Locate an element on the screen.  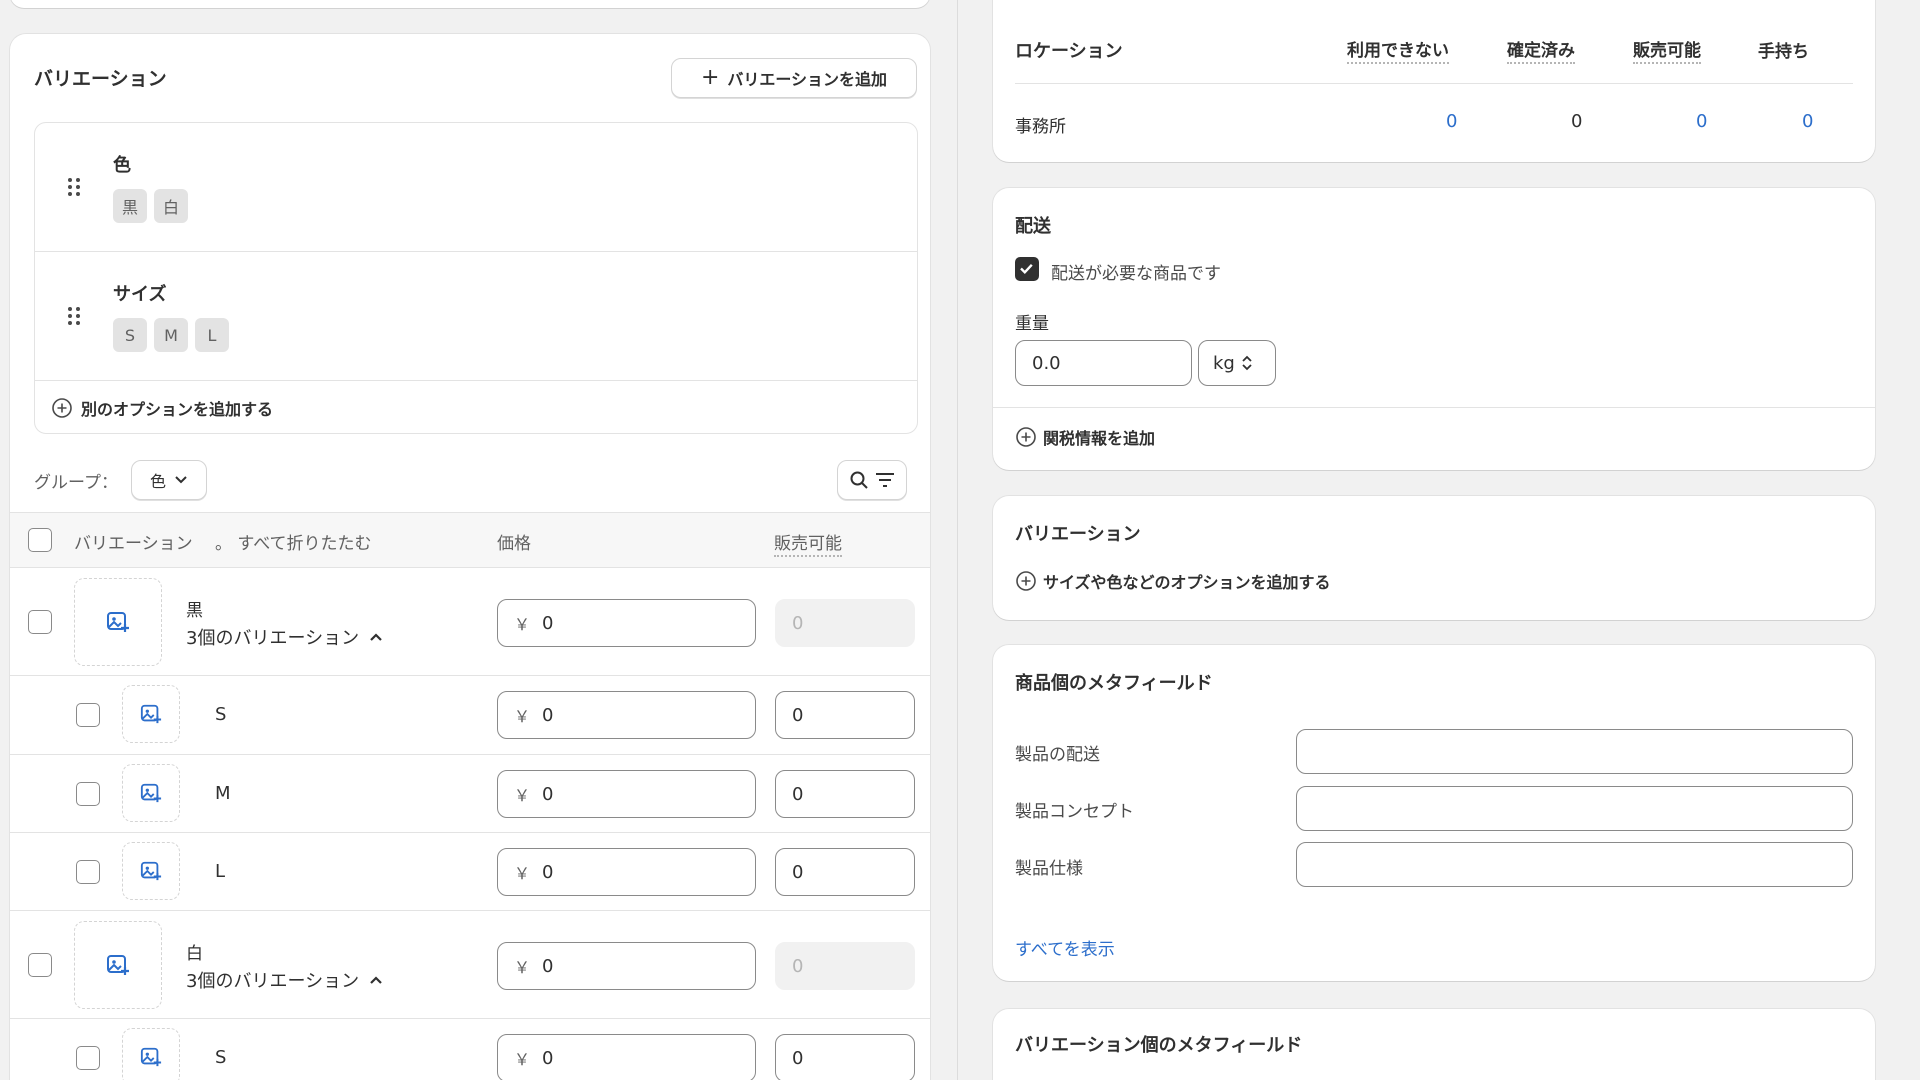
weight-unit-value: kg is located at coordinates (1224, 363).